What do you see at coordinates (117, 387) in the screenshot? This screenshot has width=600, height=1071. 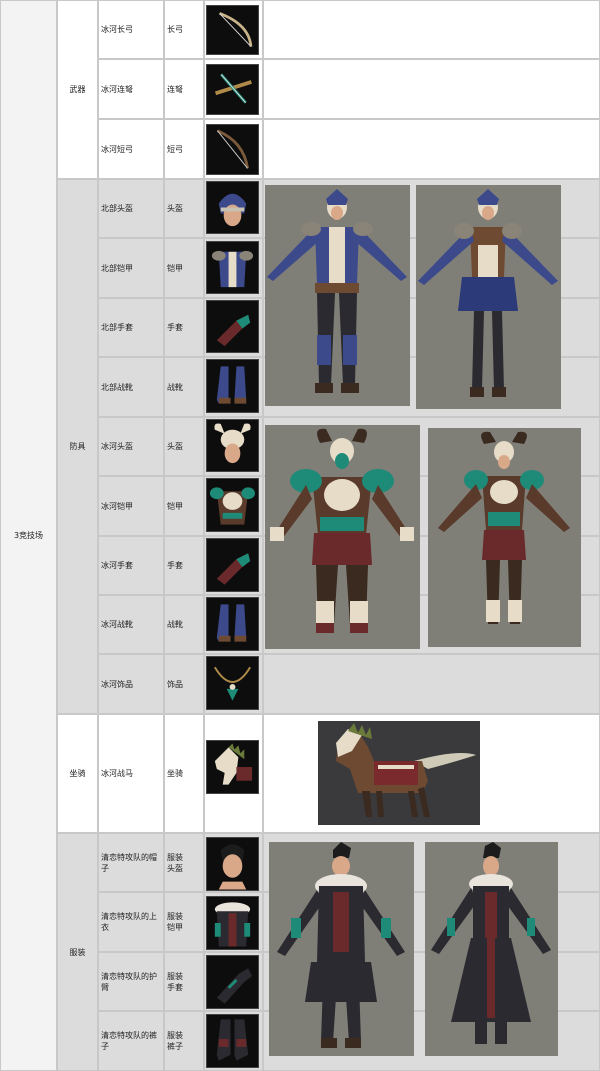 I see `item-name: 北部战靴` at bounding box center [117, 387].